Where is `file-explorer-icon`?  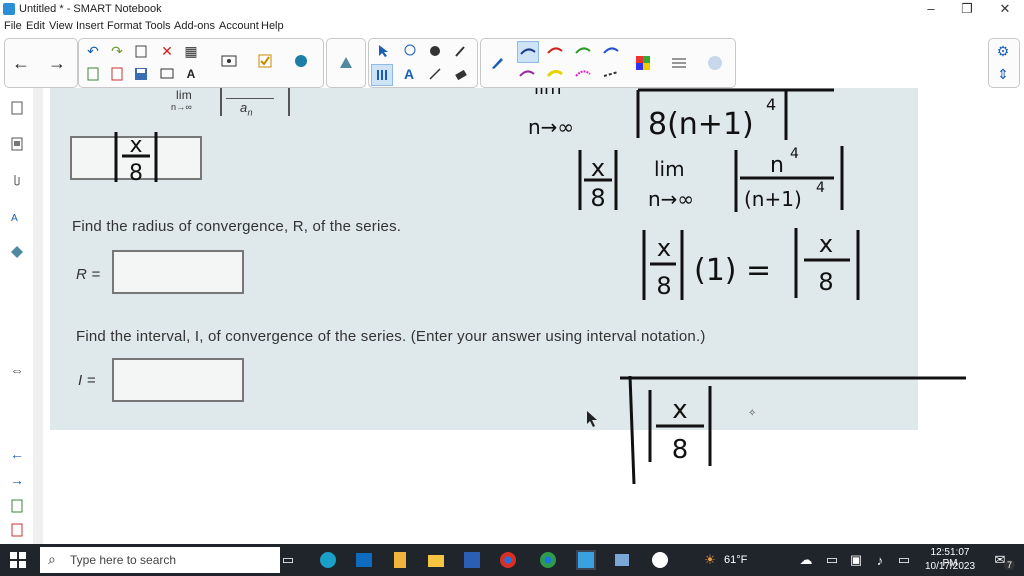
file-explorer-icon is located at coordinates (436, 560).